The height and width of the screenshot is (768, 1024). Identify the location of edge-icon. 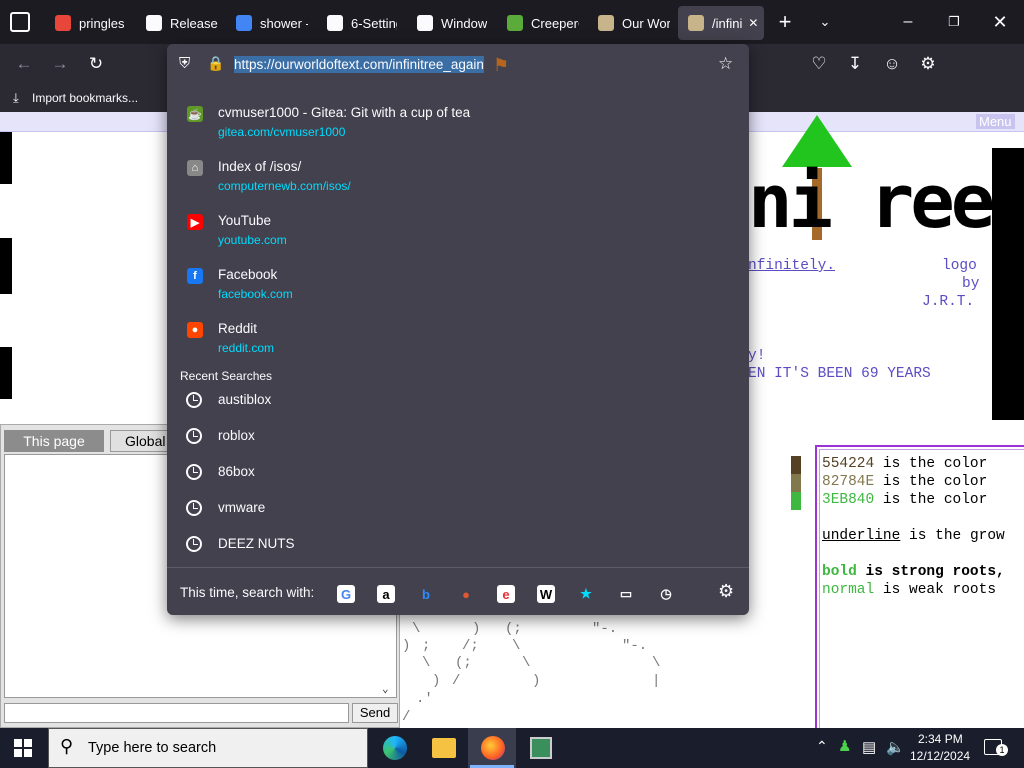
(395, 748).